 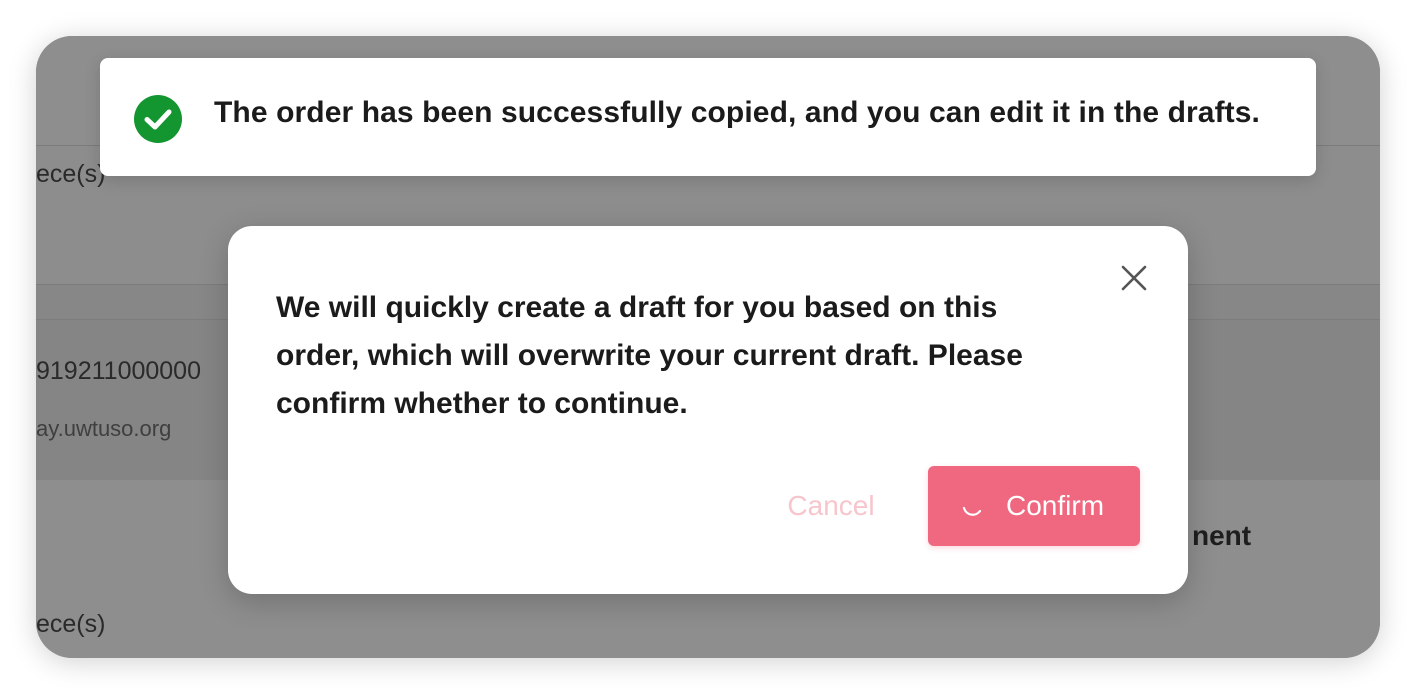 I want to click on check-circle-icon, so click(x=158, y=119).